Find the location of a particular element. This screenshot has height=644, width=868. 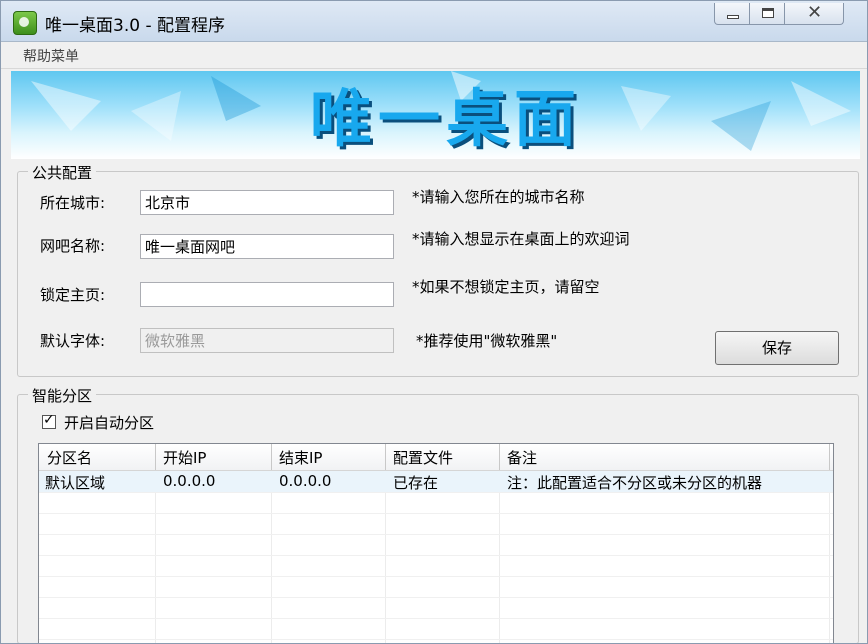

close-button: ✕ is located at coordinates (814, 14).